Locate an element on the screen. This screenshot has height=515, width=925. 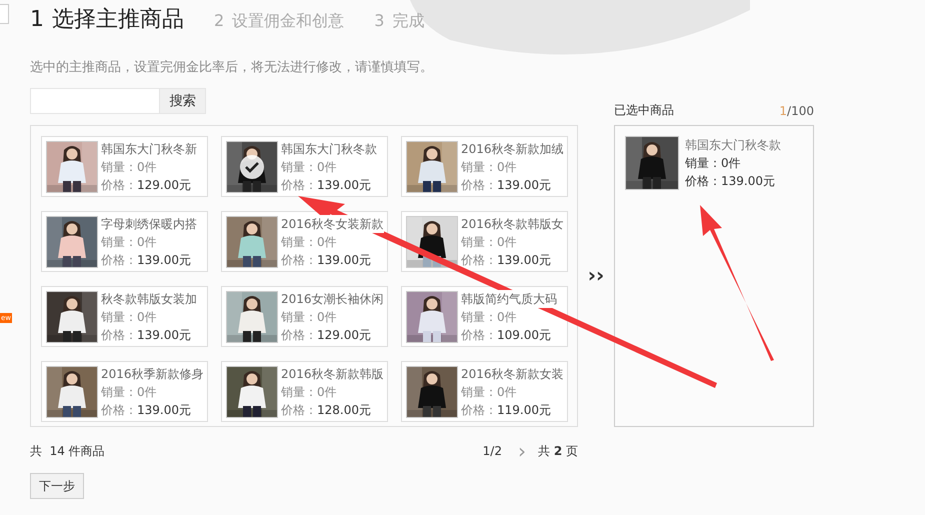
price-text: 128.00元 is located at coordinates (344, 410).